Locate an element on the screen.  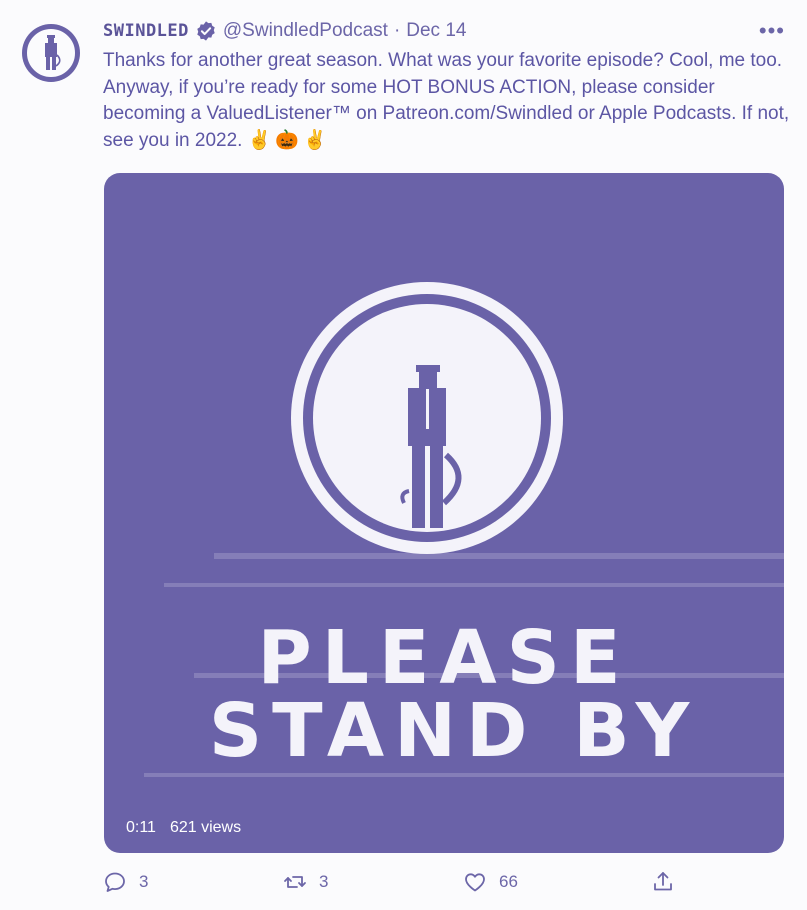
reply-button: 3 is located at coordinates (125, 882).